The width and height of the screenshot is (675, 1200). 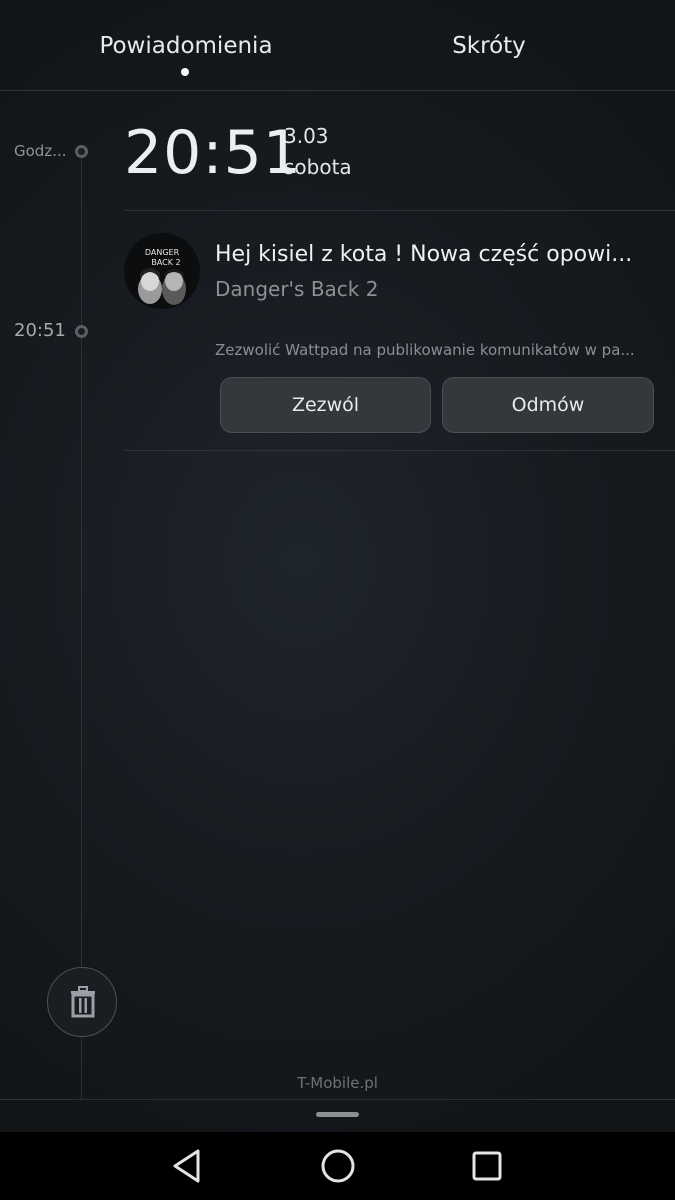 What do you see at coordinates (297, 289) in the screenshot?
I see `notification-subtitle: Danger's Back 2` at bounding box center [297, 289].